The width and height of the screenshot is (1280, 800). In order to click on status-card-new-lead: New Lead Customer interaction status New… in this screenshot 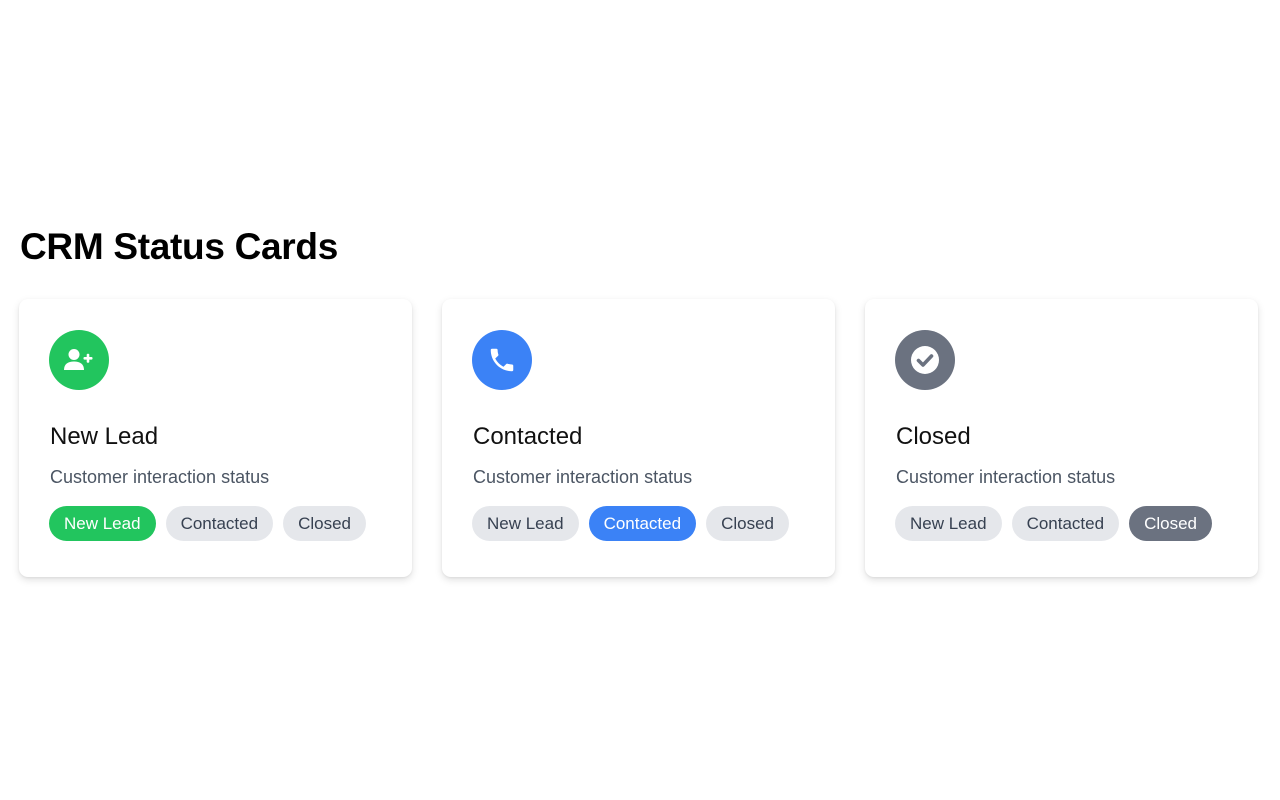, I will do `click(215, 438)`.